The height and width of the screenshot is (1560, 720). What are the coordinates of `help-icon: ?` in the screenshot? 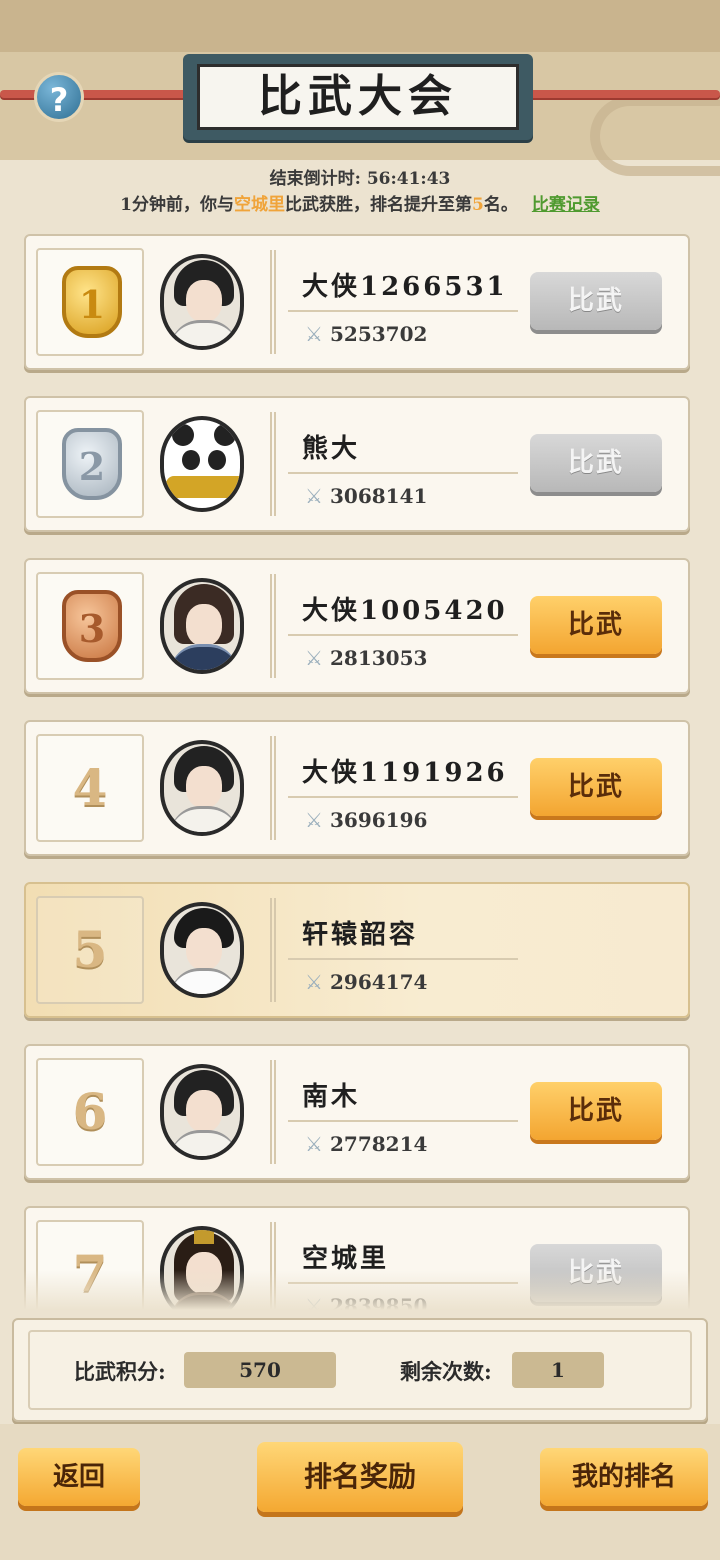 It's located at (59, 97).